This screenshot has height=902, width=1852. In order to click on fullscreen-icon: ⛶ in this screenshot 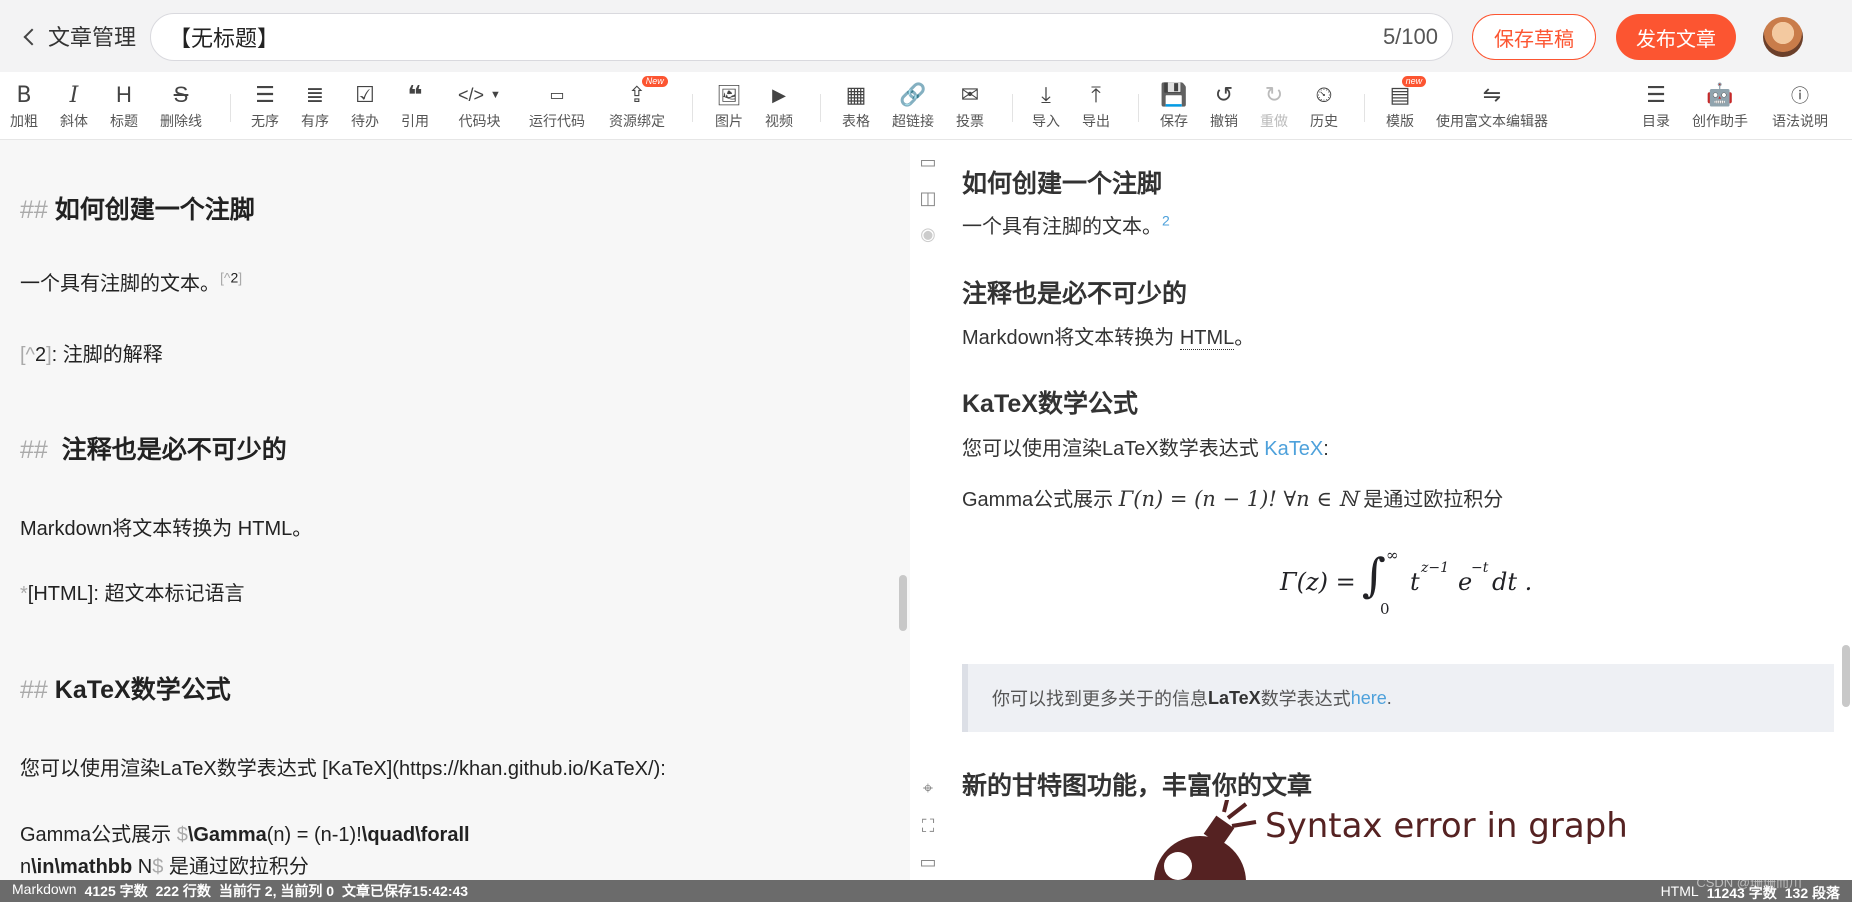, I will do `click(928, 826)`.